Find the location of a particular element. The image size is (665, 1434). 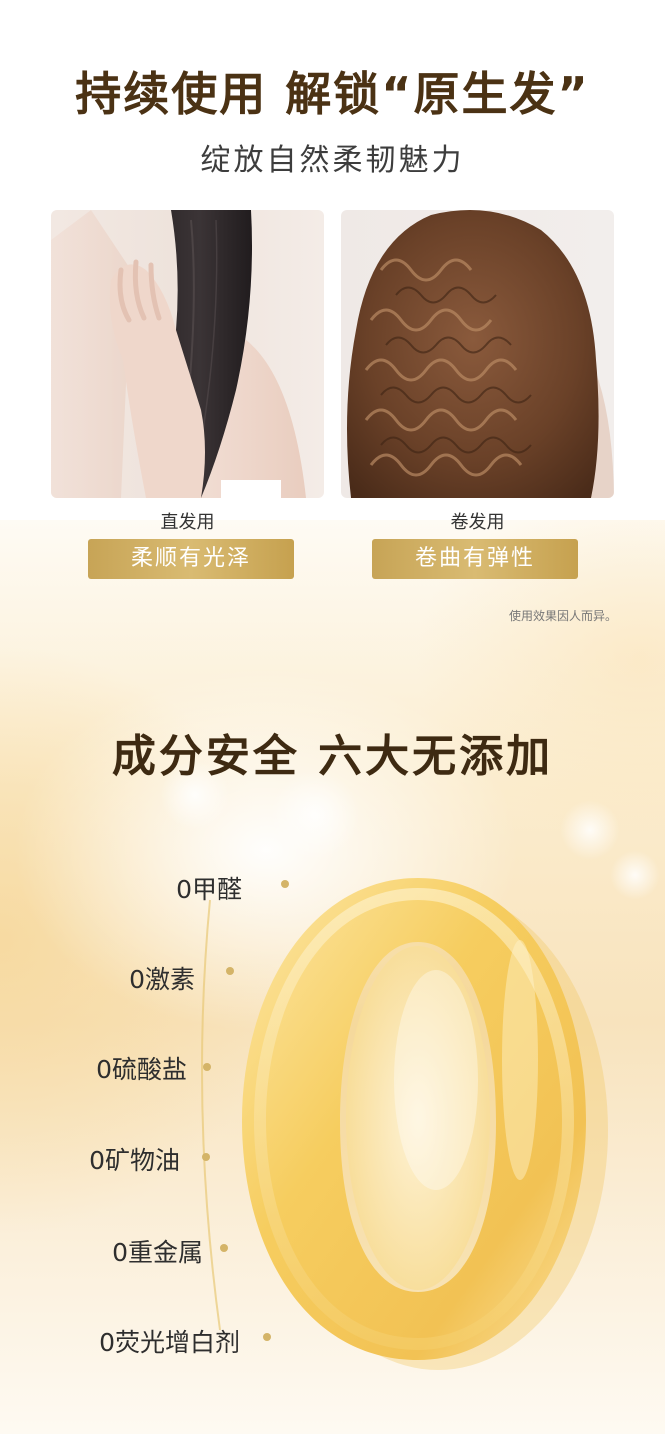

curly-hair-photo is located at coordinates (477, 354).